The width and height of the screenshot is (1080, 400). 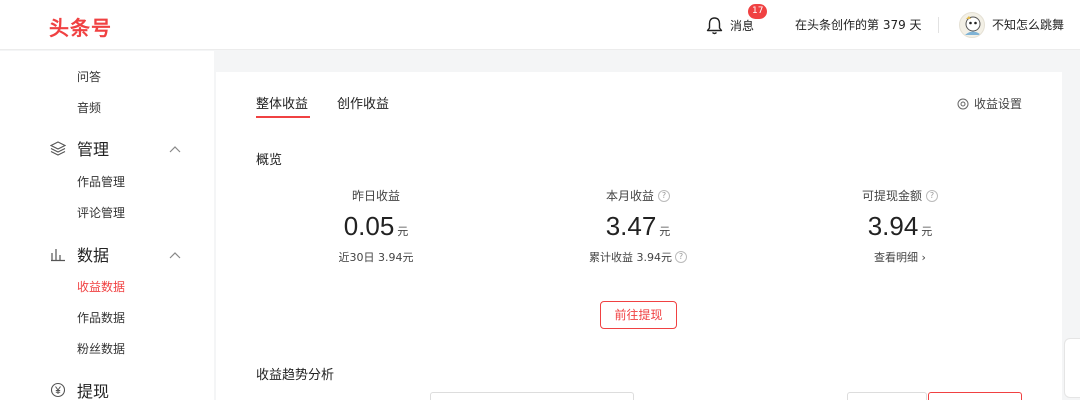 I want to click on stat-withdrawable: 可提现金额 ? 3.94 元 查看明细 ›, so click(x=900, y=226).